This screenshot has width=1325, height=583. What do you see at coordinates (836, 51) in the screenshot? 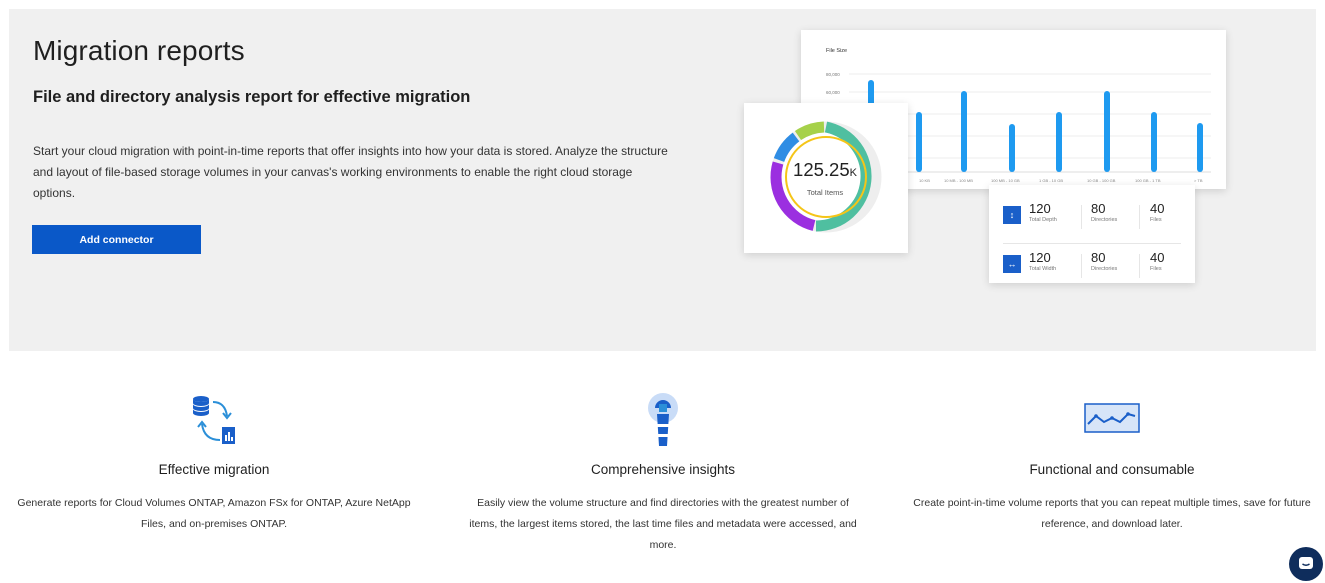
I see `chart-title: File Size` at bounding box center [836, 51].